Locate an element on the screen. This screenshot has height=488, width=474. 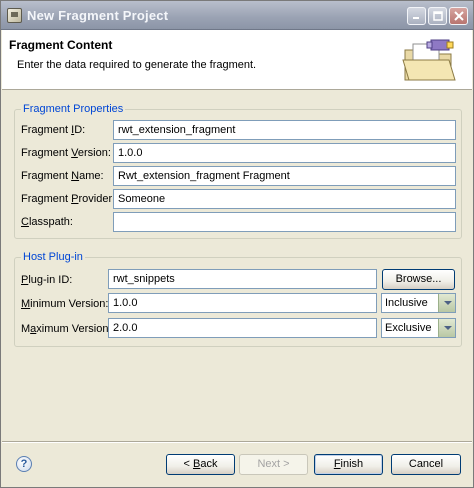
window-app-icon is located at coordinates (14, 15).